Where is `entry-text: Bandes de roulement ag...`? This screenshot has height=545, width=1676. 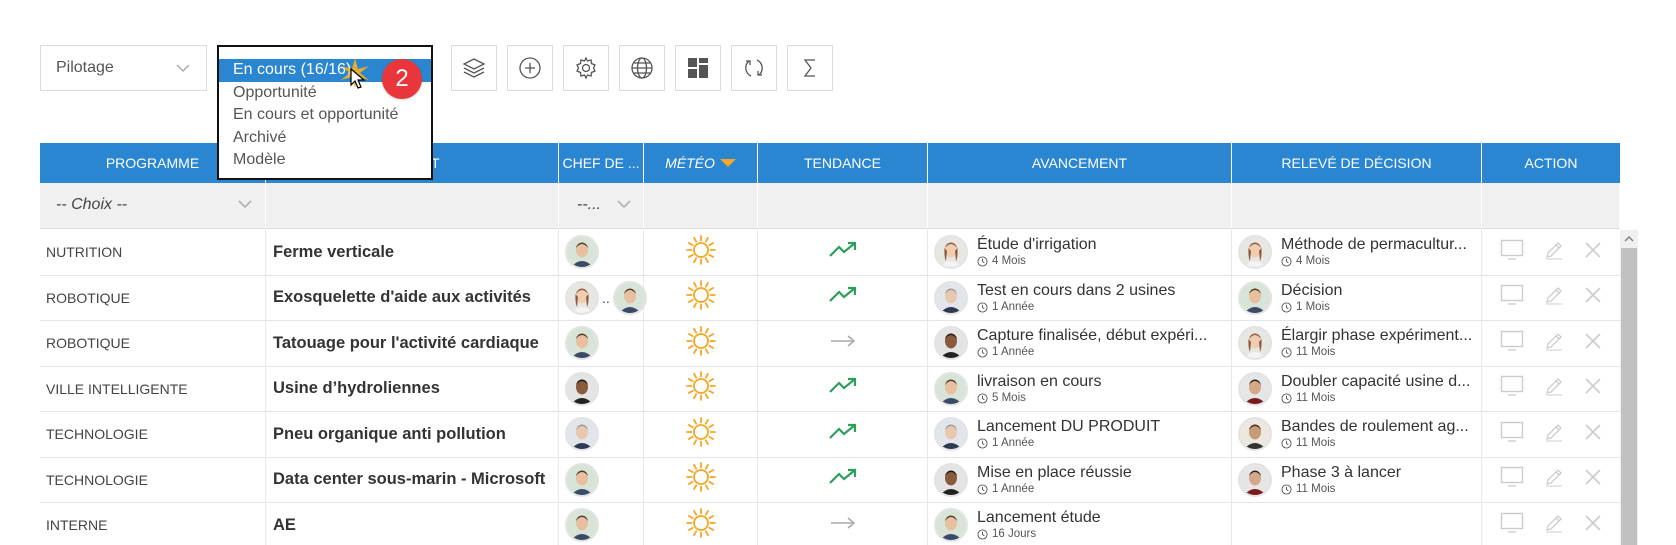
entry-text: Bandes de roulement ag... is located at coordinates (1375, 426).